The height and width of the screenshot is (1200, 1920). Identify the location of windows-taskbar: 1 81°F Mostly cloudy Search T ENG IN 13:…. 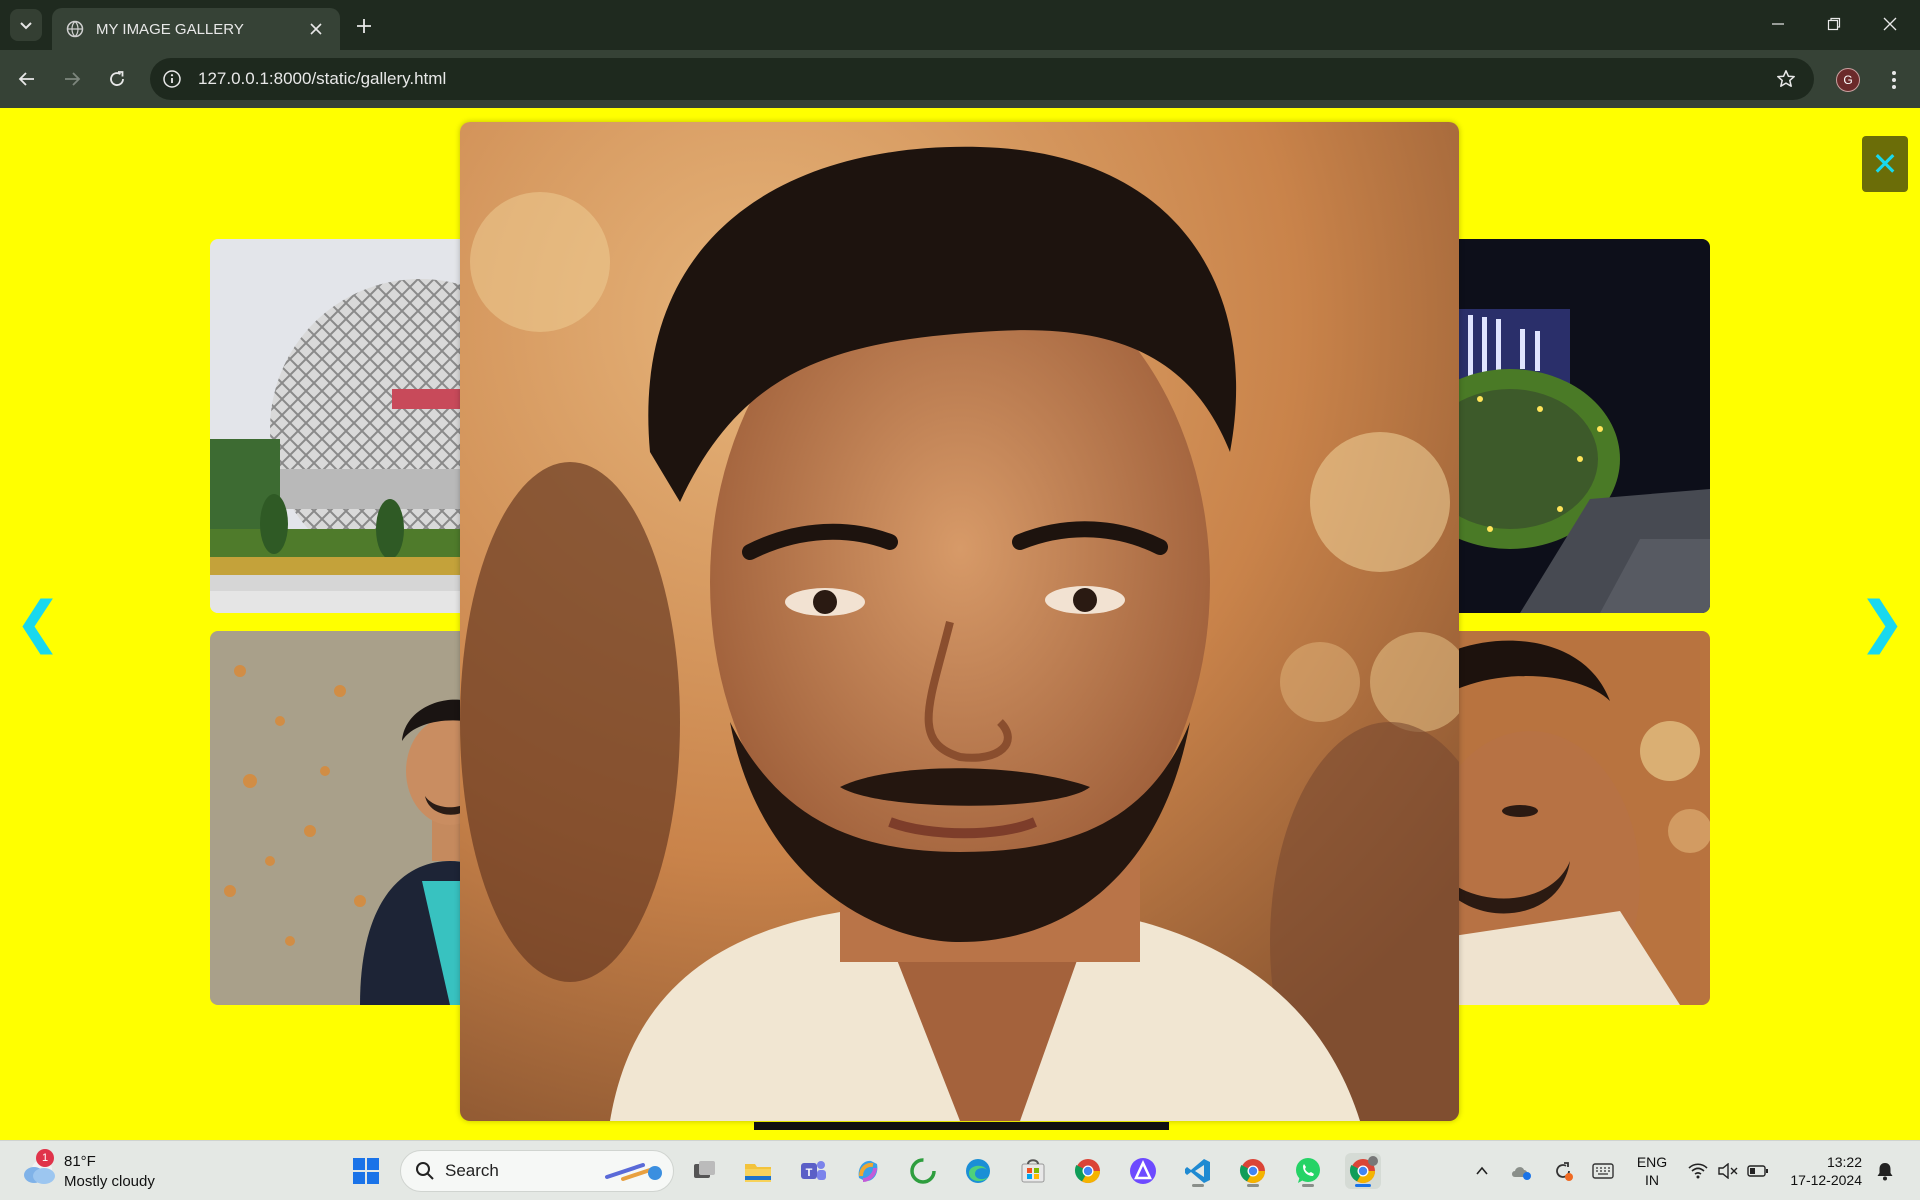
(960, 1170).